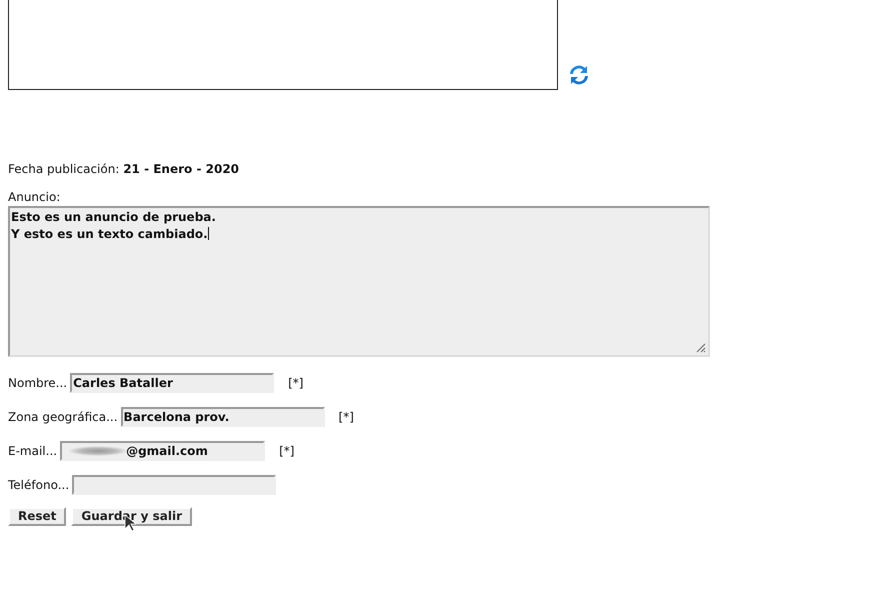 This screenshot has height=607, width=880. I want to click on reset-button: Reset, so click(37, 516).